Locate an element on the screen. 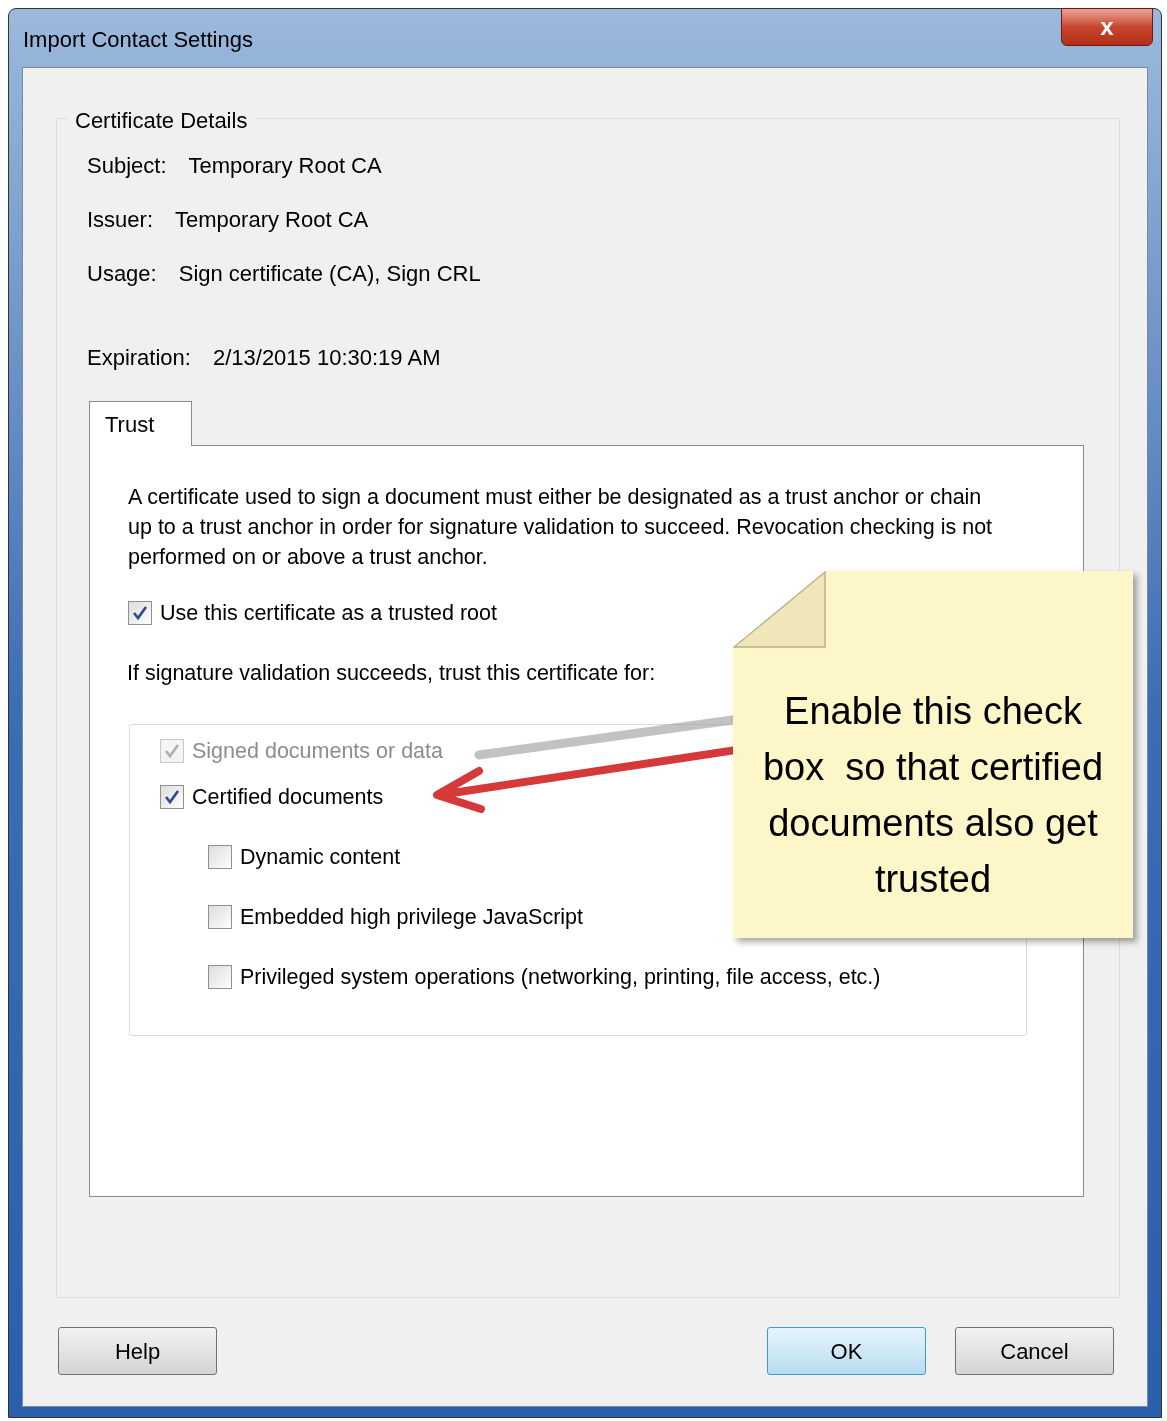 The width and height of the screenshot is (1167, 1421). dialog-button: OK is located at coordinates (846, 1351).